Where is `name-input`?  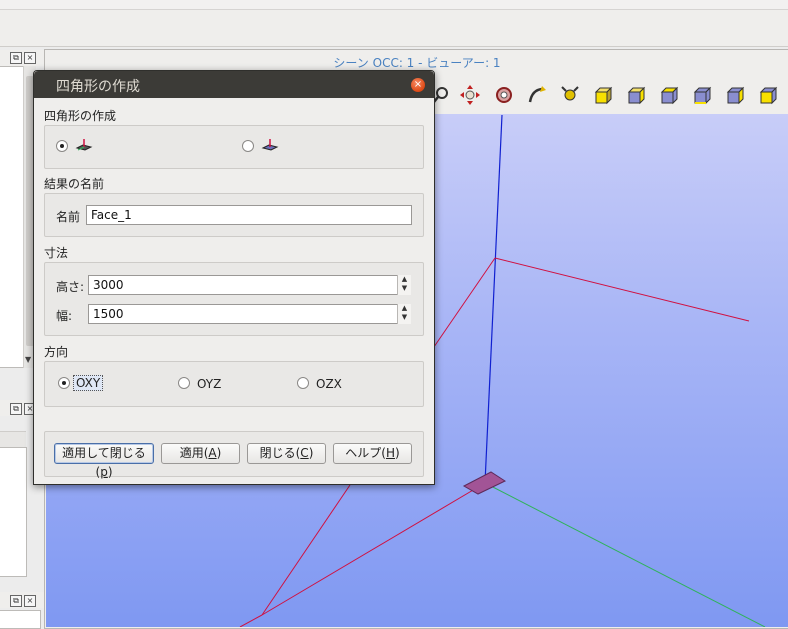 name-input is located at coordinates (249, 215).